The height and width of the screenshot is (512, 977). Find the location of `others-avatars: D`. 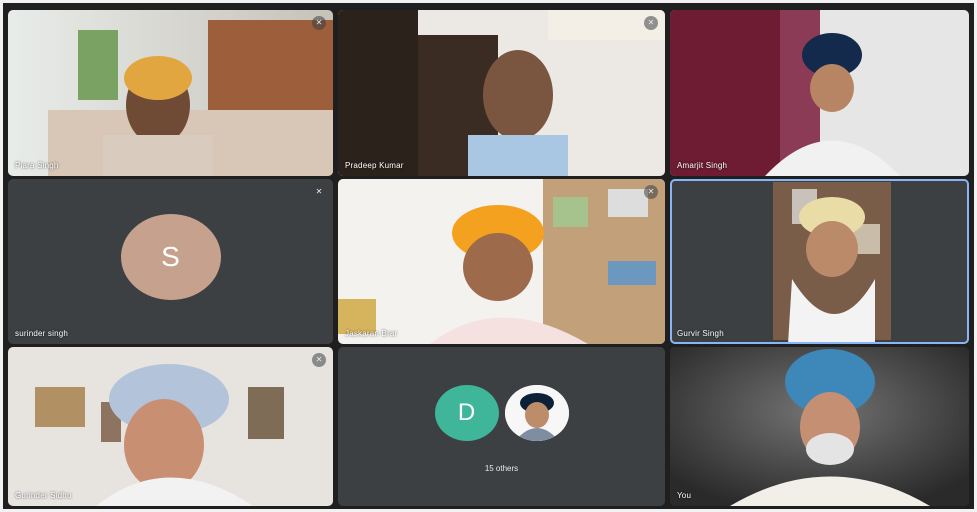

others-avatars: D is located at coordinates (501, 413).